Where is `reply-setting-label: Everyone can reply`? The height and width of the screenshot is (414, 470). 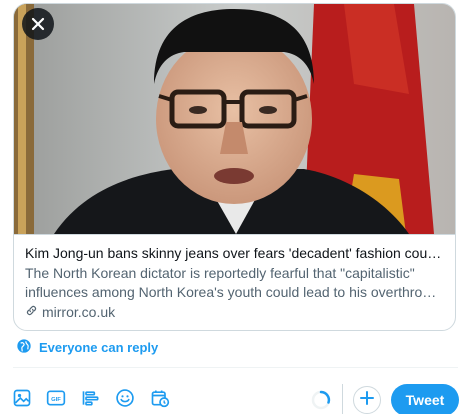 reply-setting-label: Everyone can reply is located at coordinates (99, 347).